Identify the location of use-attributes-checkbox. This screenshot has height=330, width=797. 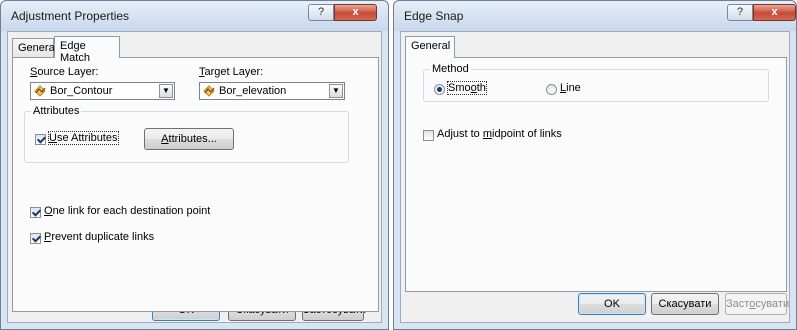
(40, 139).